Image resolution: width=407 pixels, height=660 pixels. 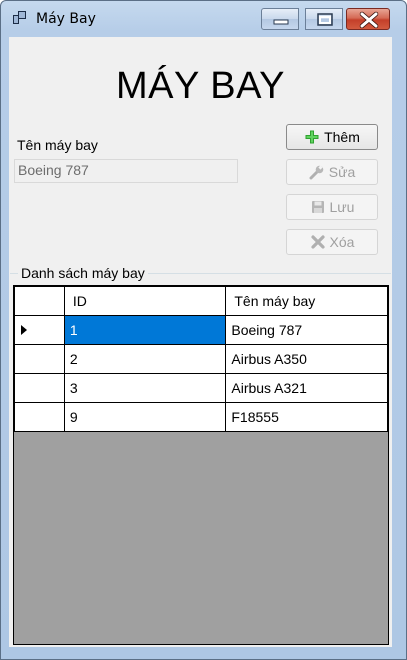 What do you see at coordinates (24, 330) in the screenshot?
I see `current-row-arrow-icon` at bounding box center [24, 330].